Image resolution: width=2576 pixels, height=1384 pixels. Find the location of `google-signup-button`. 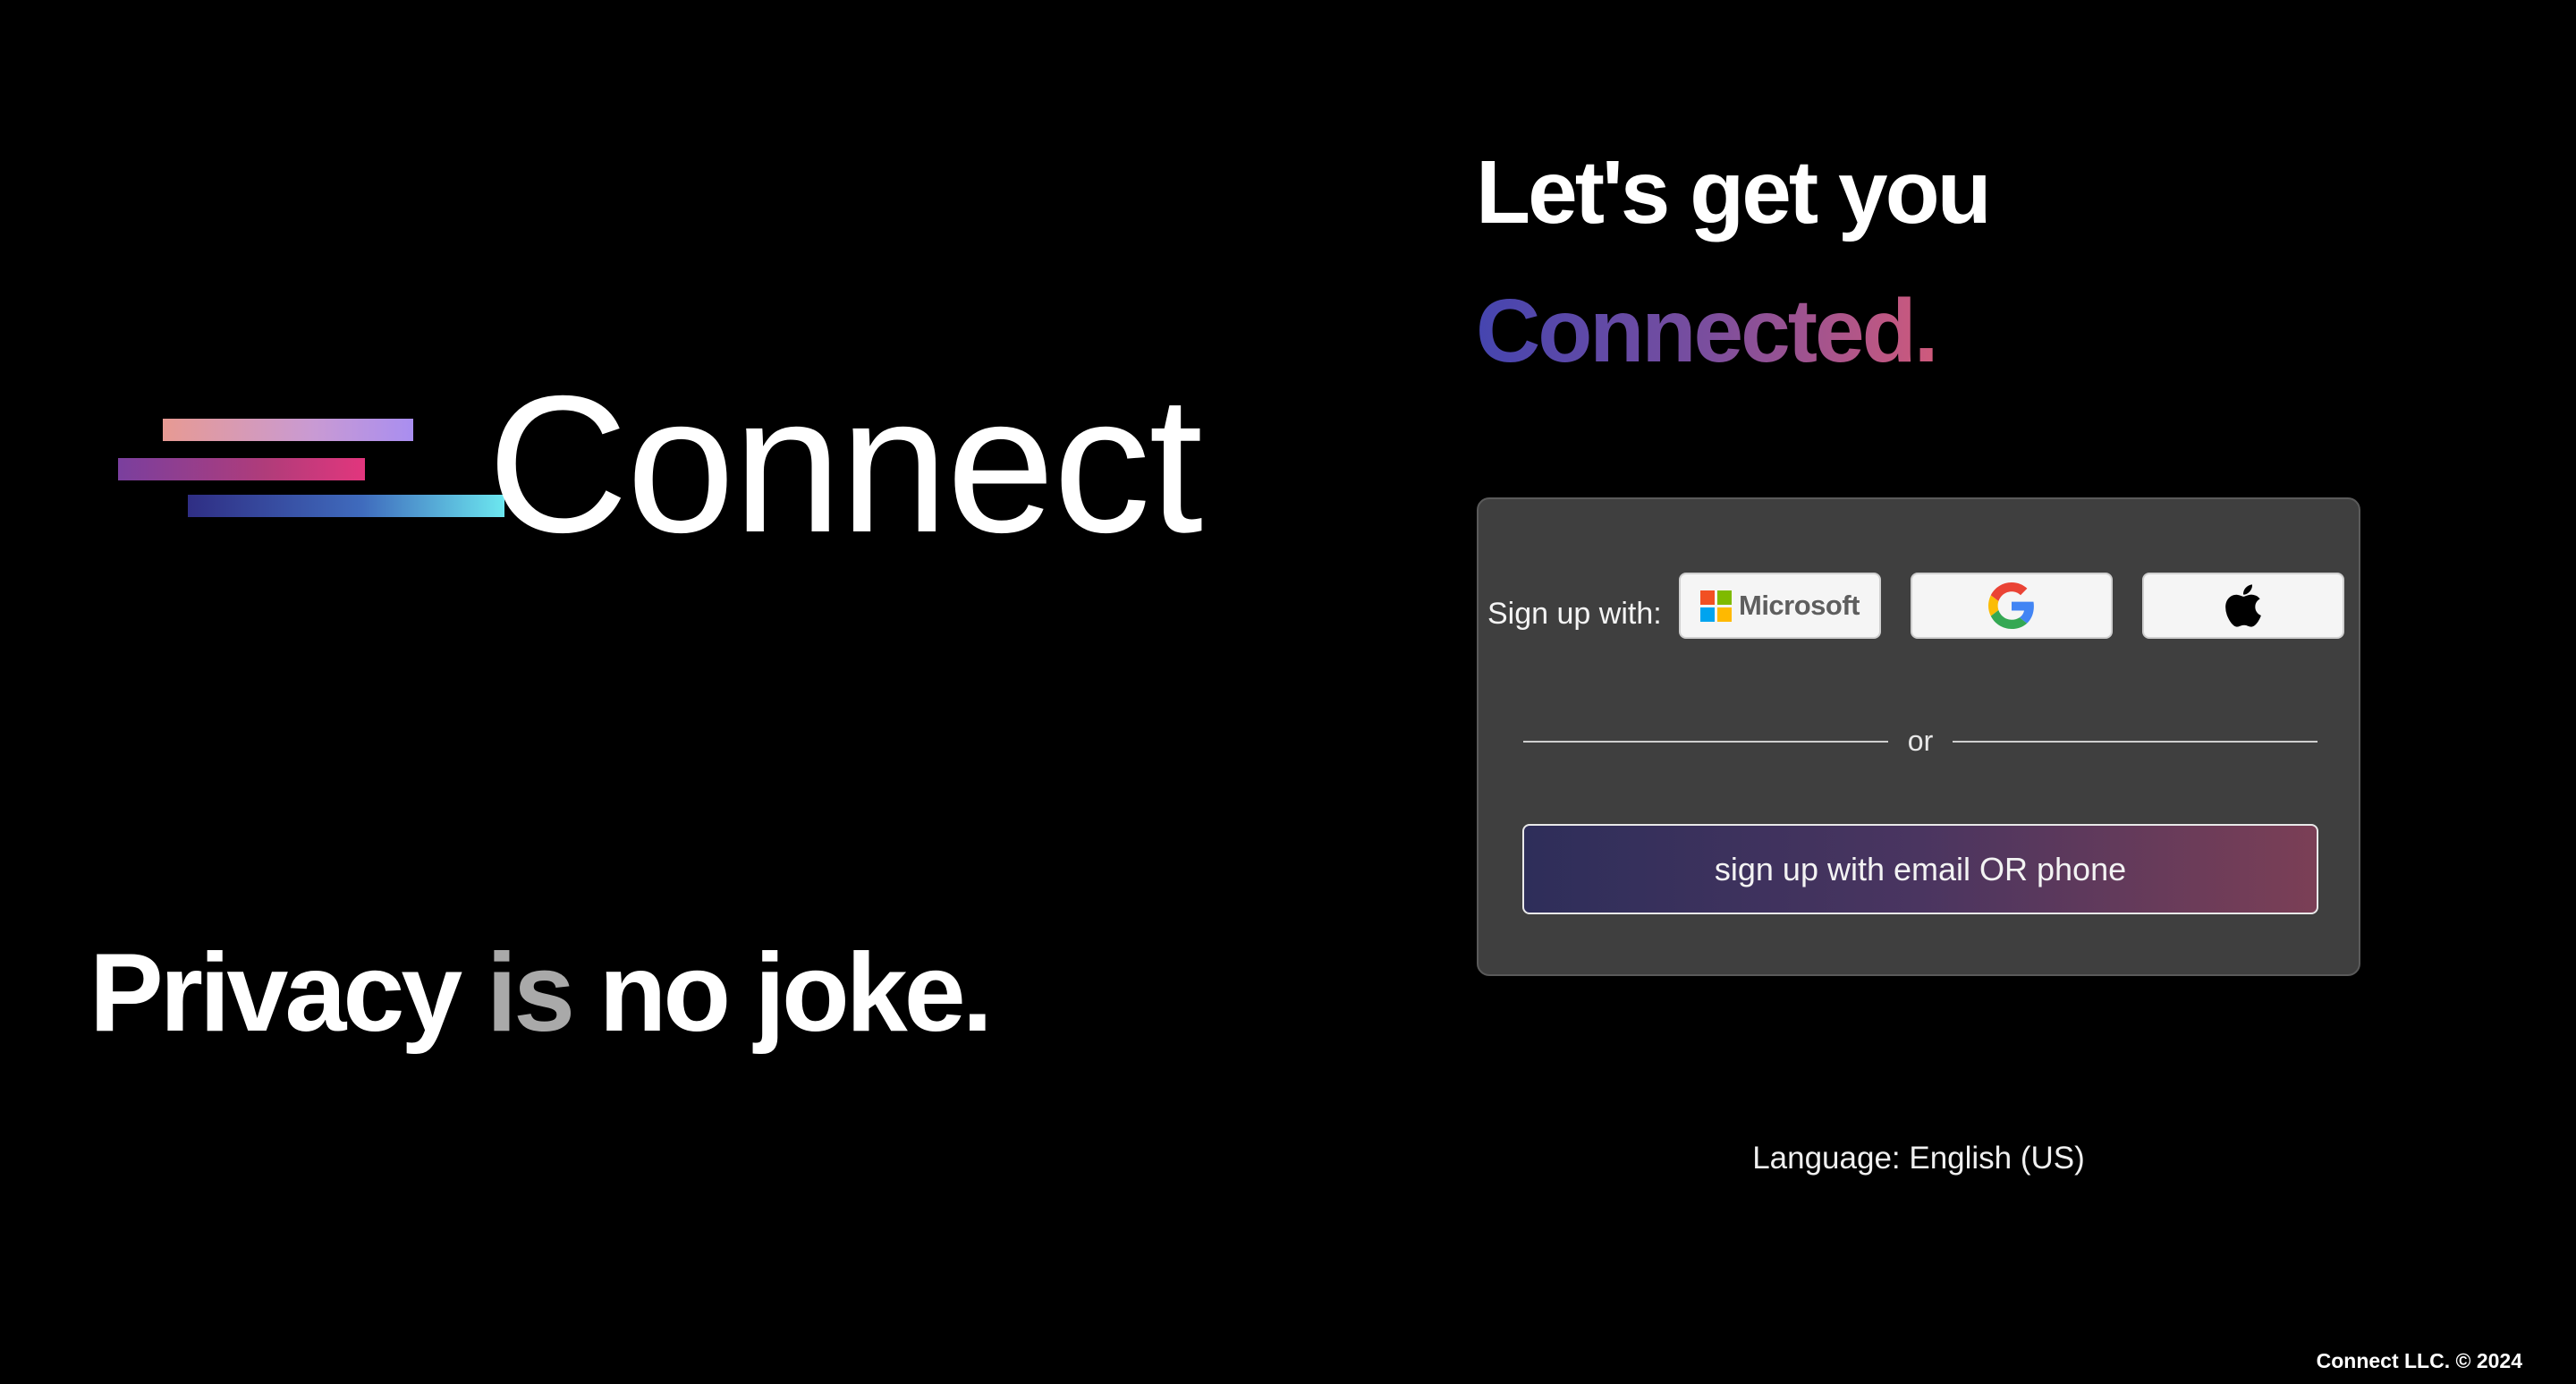

google-signup-button is located at coordinates (2012, 606).